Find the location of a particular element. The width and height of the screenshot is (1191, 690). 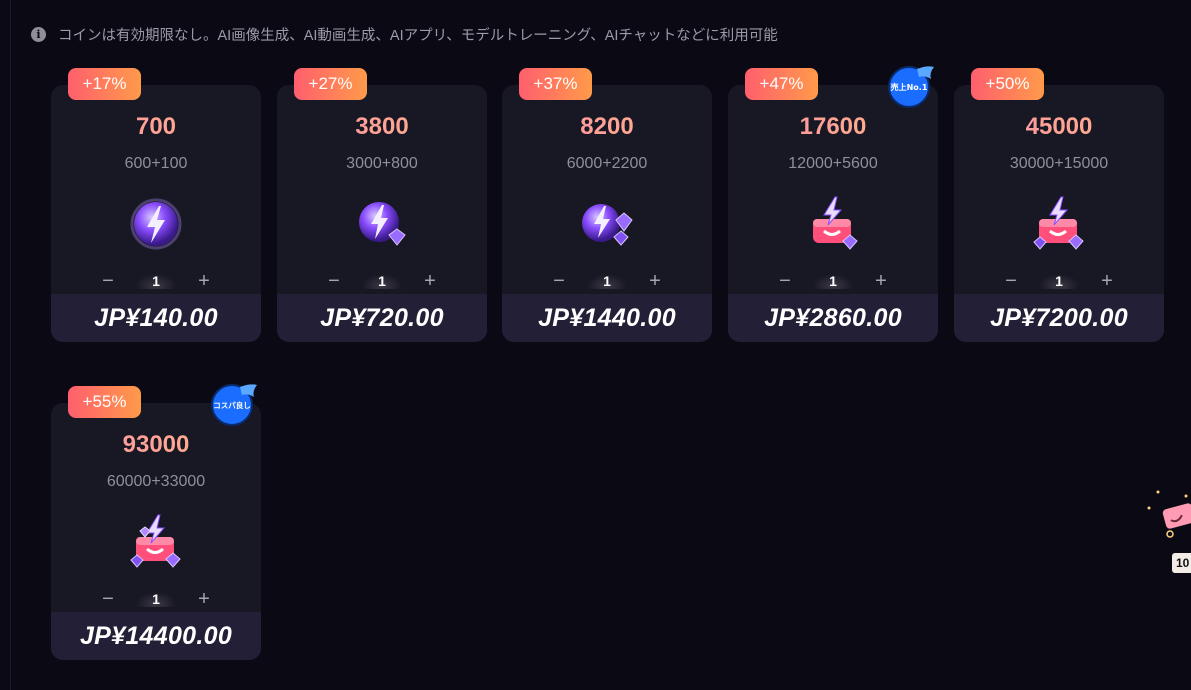

coin-breakdown: 60000+33000 is located at coordinates (156, 481).